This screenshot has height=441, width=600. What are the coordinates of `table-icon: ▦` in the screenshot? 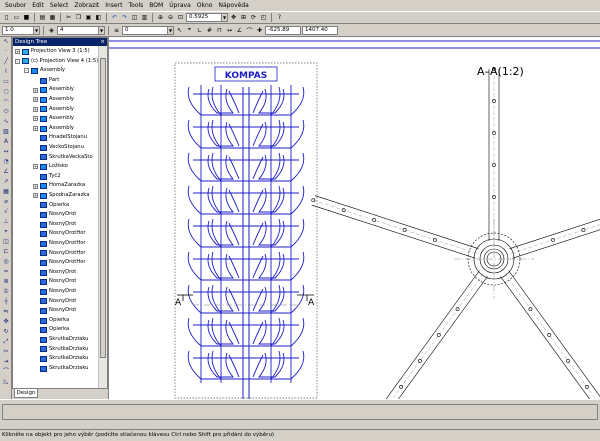 It's located at (6, 191).